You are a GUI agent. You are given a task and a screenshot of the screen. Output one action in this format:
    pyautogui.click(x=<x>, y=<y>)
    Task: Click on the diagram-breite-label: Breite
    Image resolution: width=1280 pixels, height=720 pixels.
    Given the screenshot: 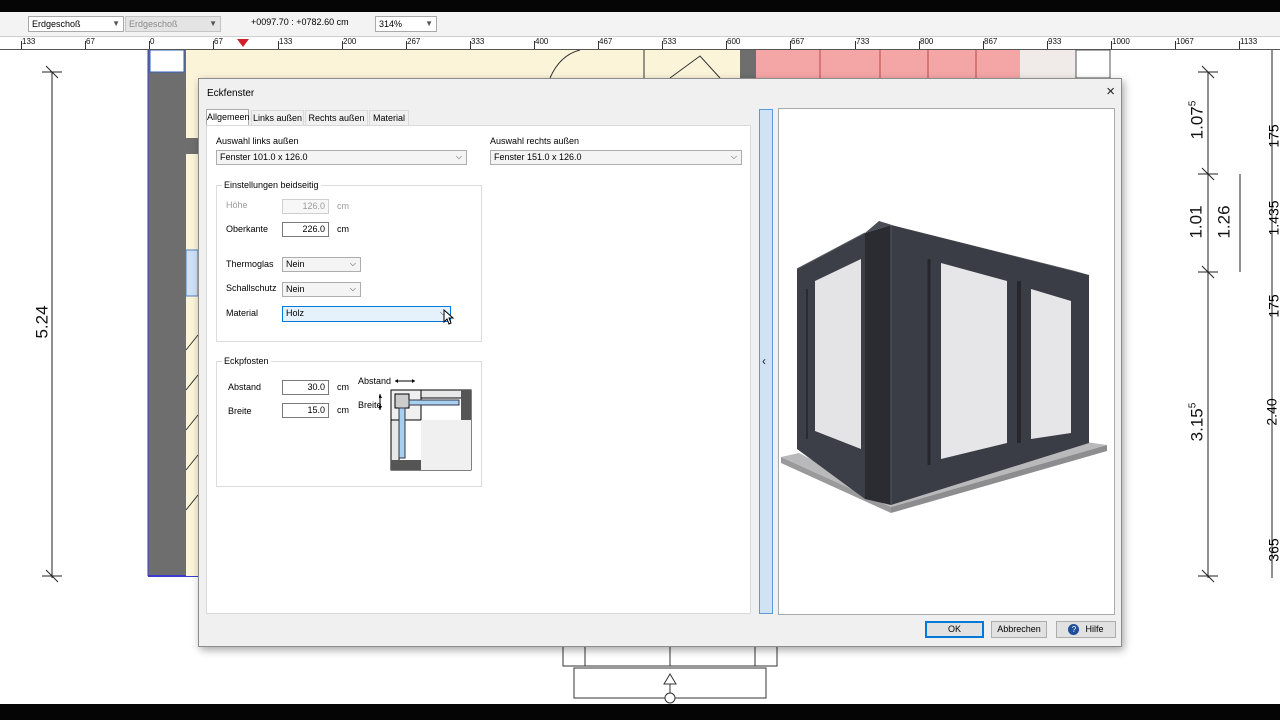 What is the action you would take?
    pyautogui.click(x=370, y=405)
    